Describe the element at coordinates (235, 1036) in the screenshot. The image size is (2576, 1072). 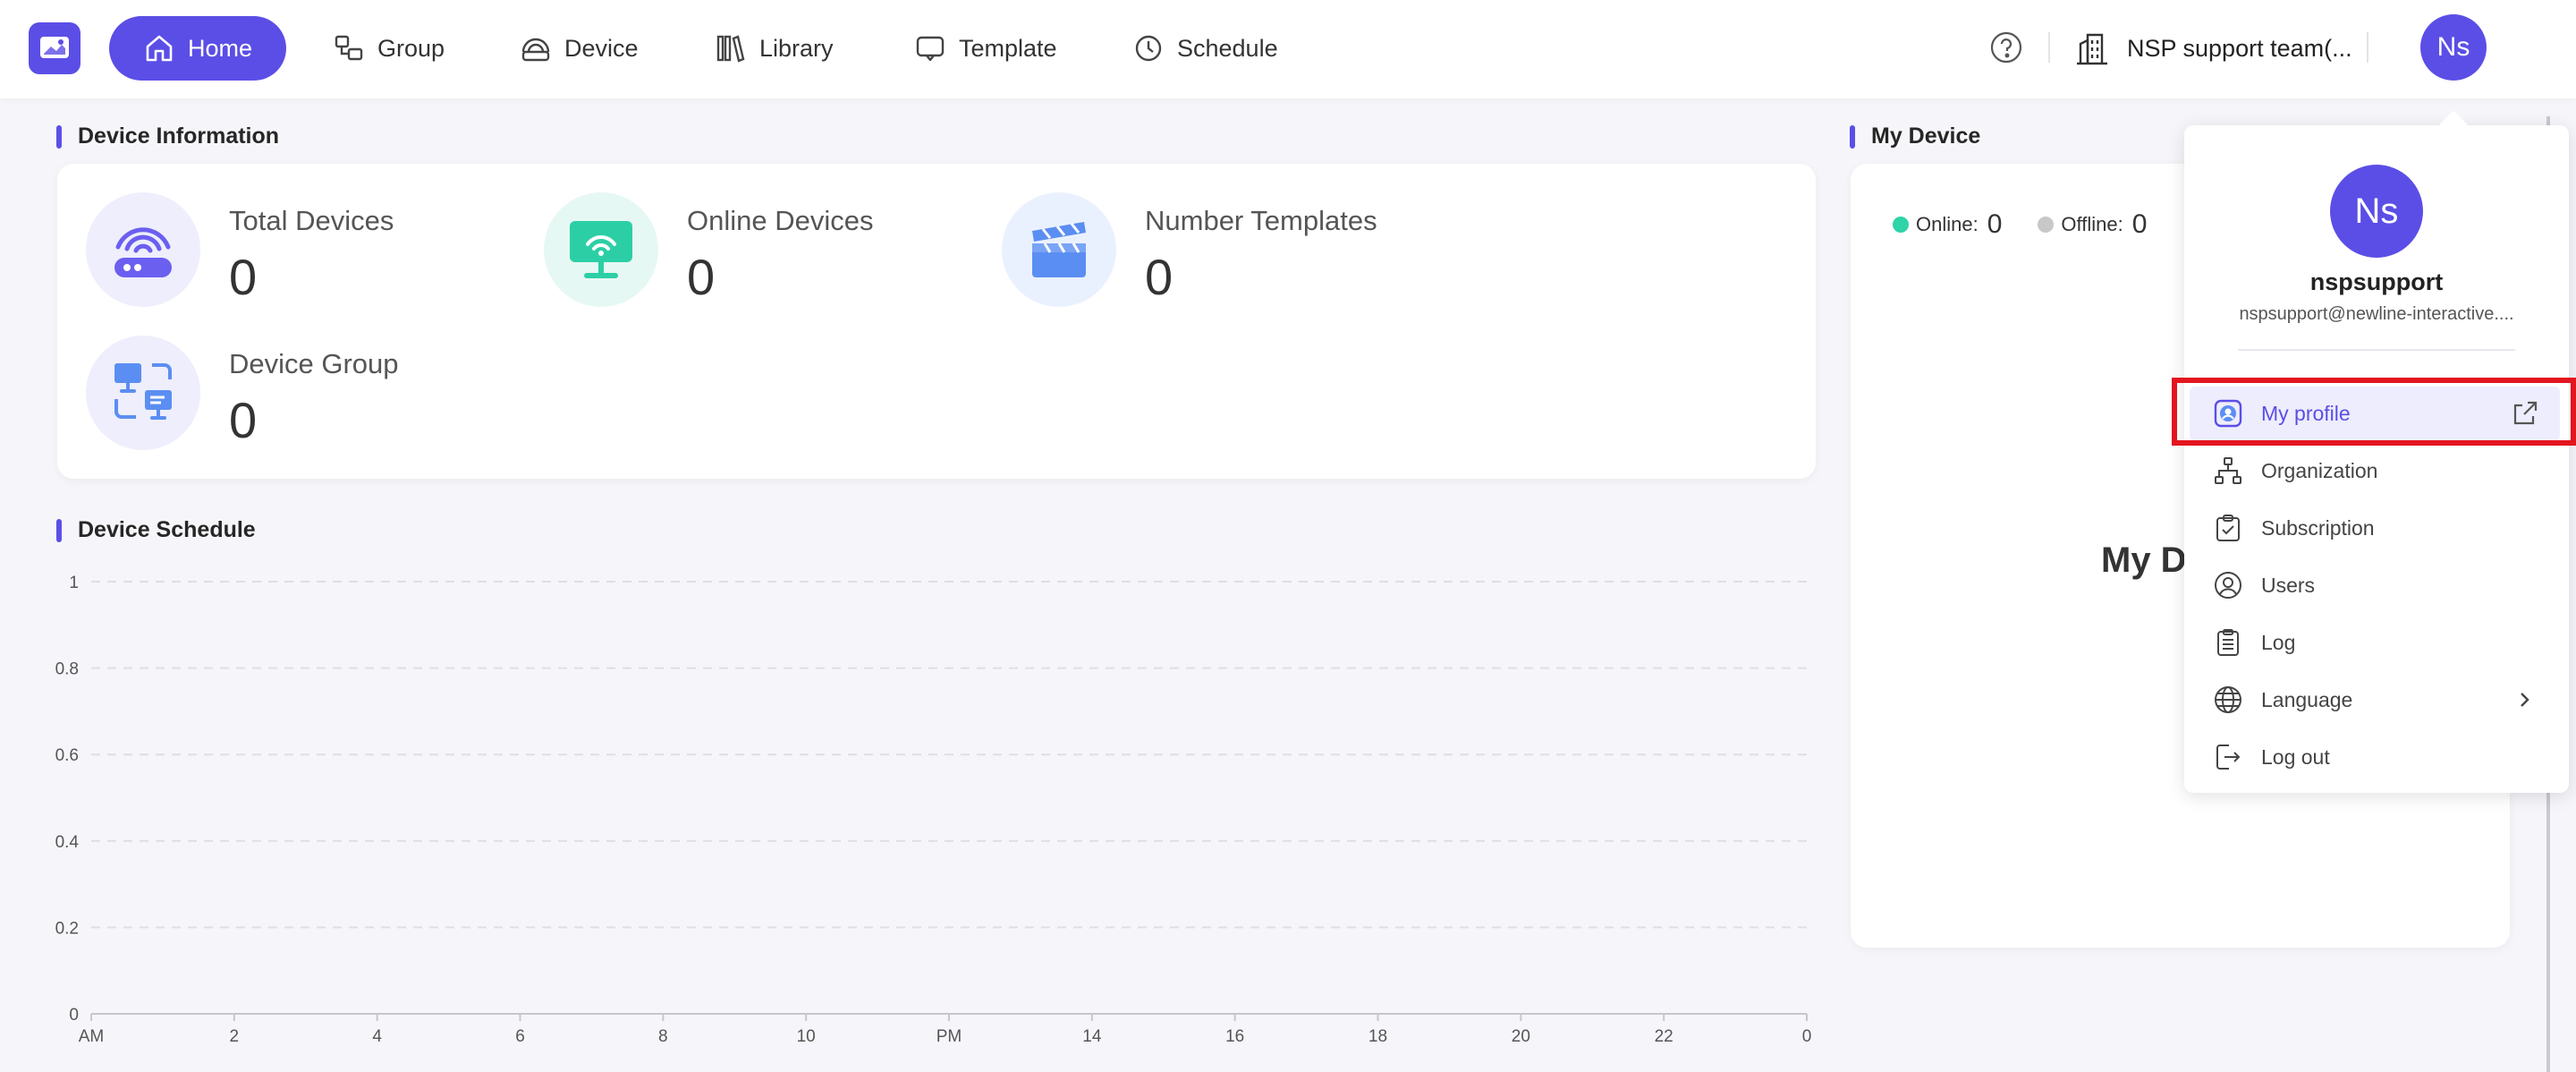
I see `chart-x-tick-label: 2` at that location.